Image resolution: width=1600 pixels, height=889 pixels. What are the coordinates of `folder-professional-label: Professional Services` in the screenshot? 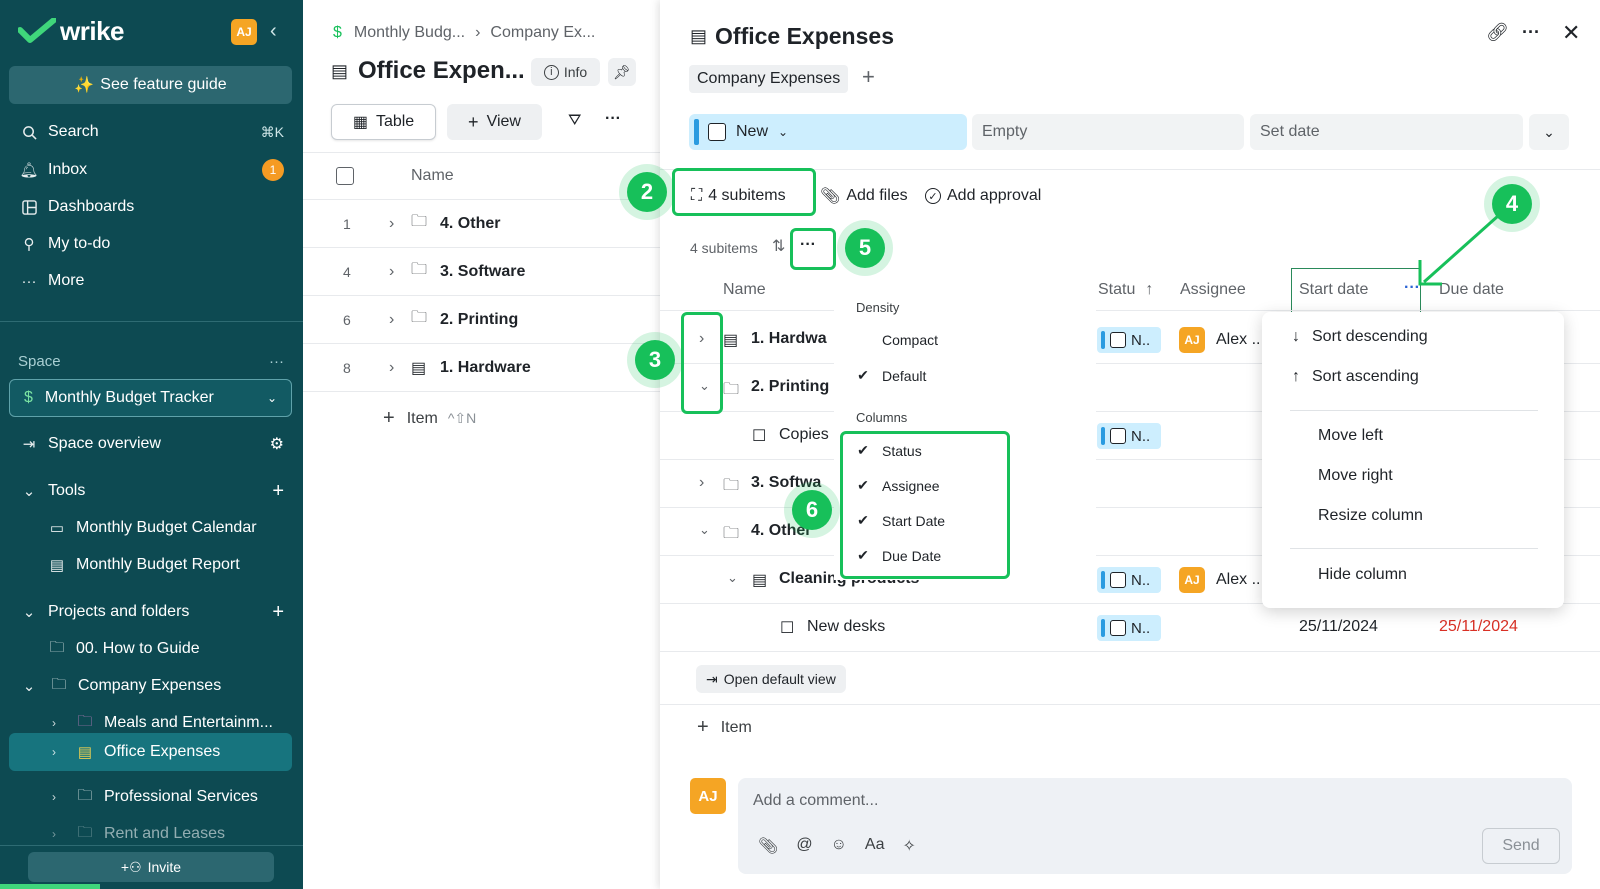 It's located at (181, 796).